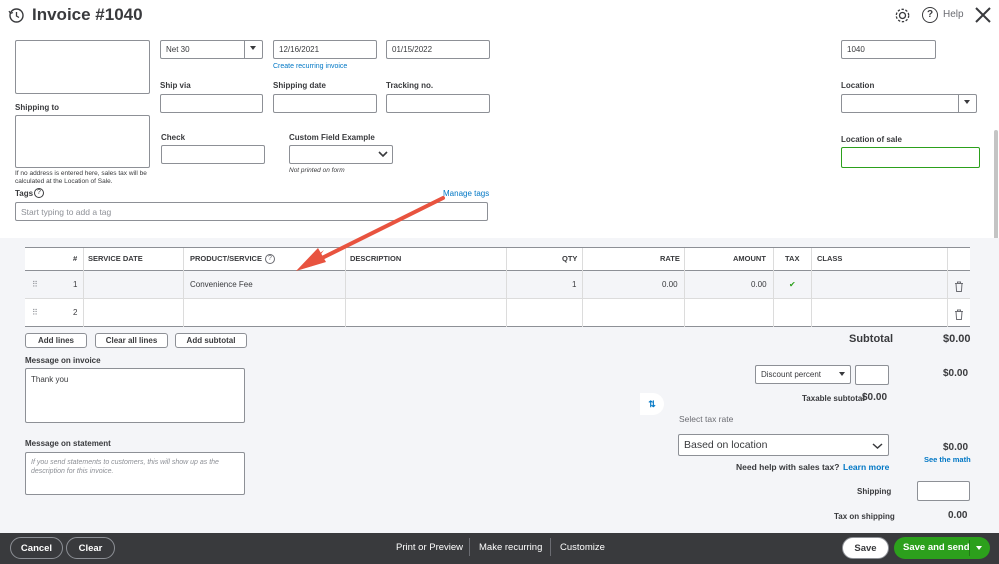  Describe the element at coordinates (317, 170) in the screenshot. I see `not-printed-note: Not printed on form` at that location.